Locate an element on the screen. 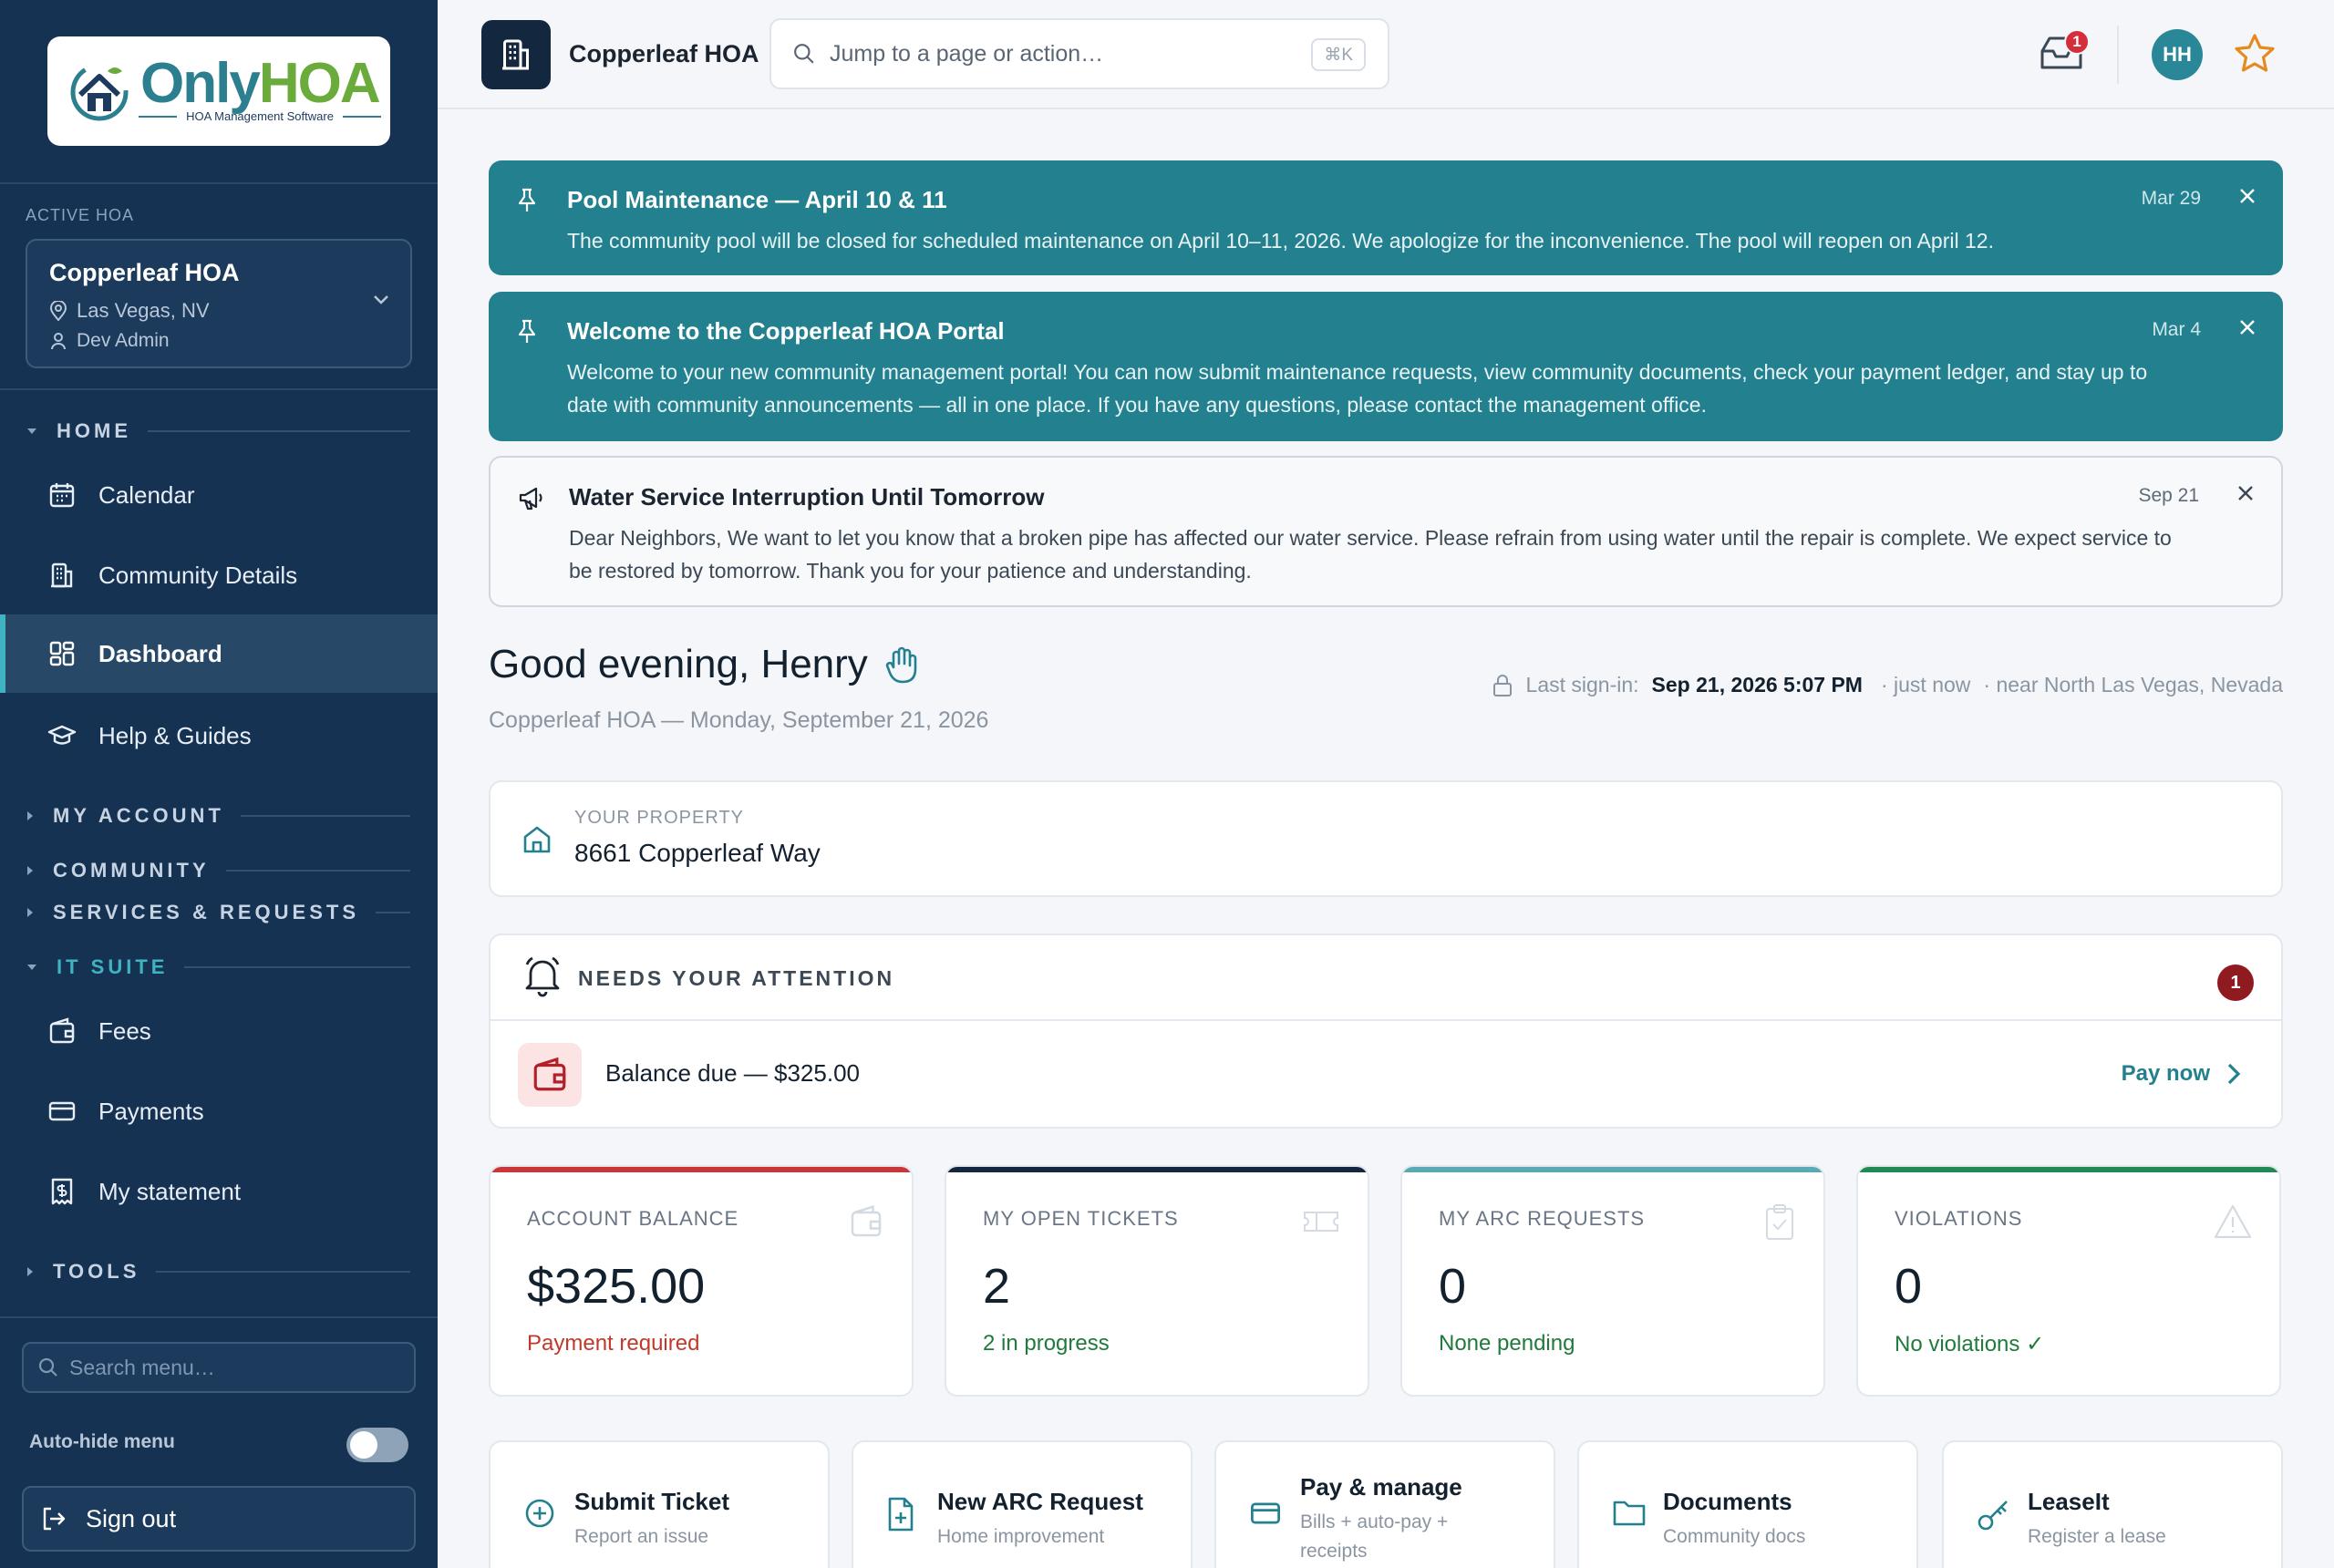 The height and width of the screenshot is (1568, 2334). last-signin-relative: · just now is located at coordinates (1925, 684).